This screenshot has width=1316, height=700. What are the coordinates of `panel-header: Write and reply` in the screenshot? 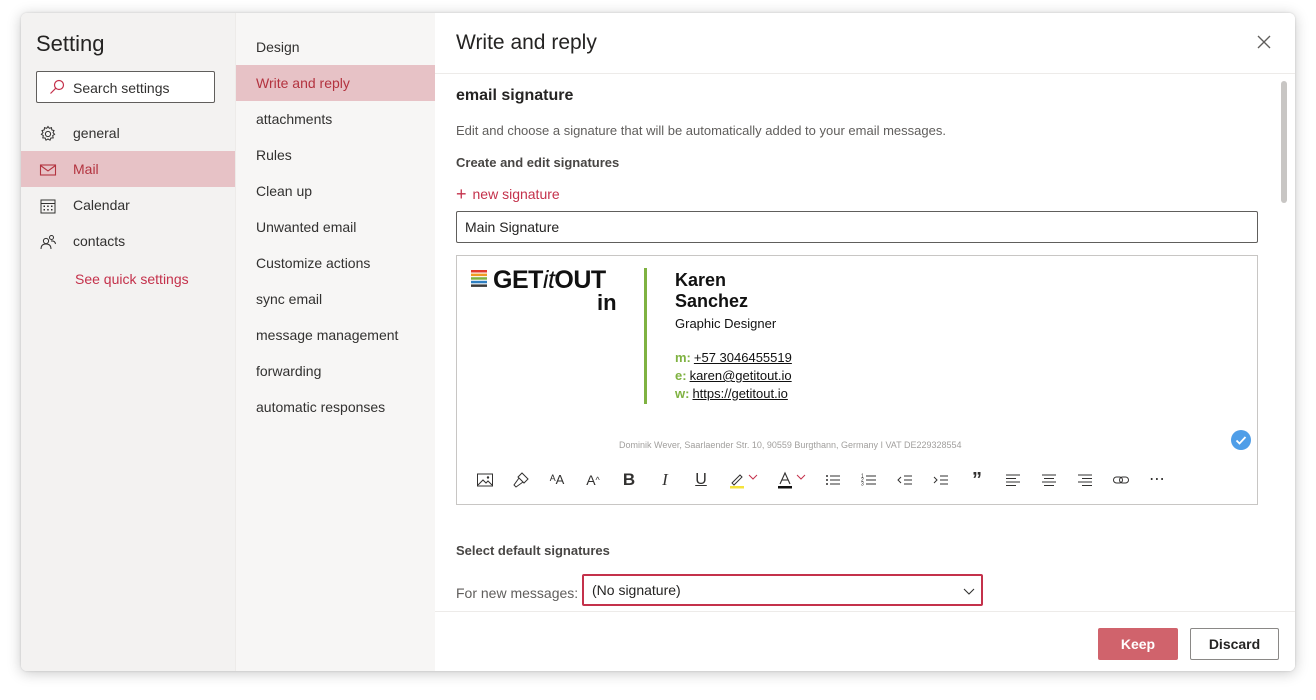 It's located at (865, 43).